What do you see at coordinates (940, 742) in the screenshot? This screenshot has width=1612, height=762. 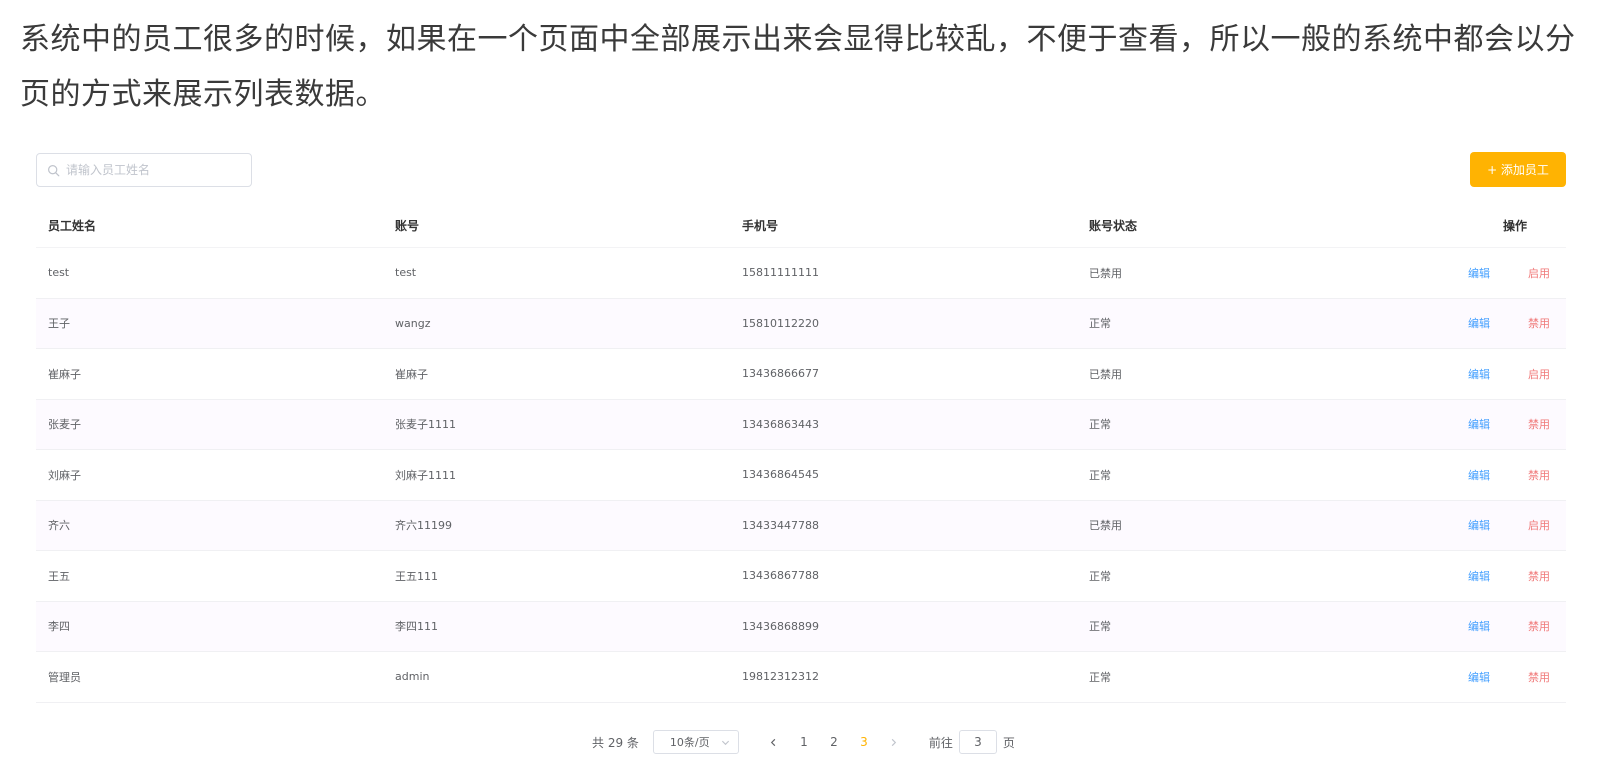 I see `goto-prefix: 前往` at bounding box center [940, 742].